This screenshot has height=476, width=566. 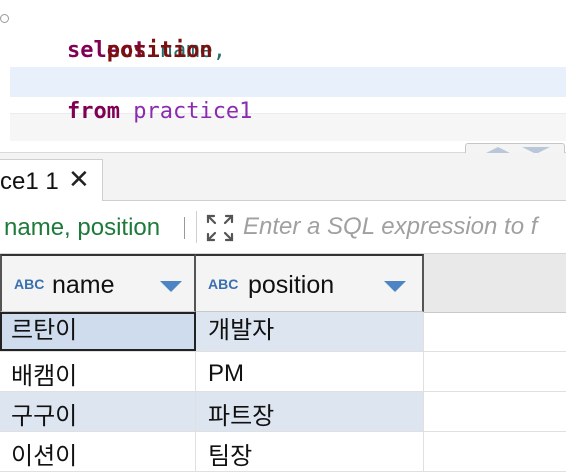 I want to click on table-row: 르탄이 개발자, so click(x=283, y=332).